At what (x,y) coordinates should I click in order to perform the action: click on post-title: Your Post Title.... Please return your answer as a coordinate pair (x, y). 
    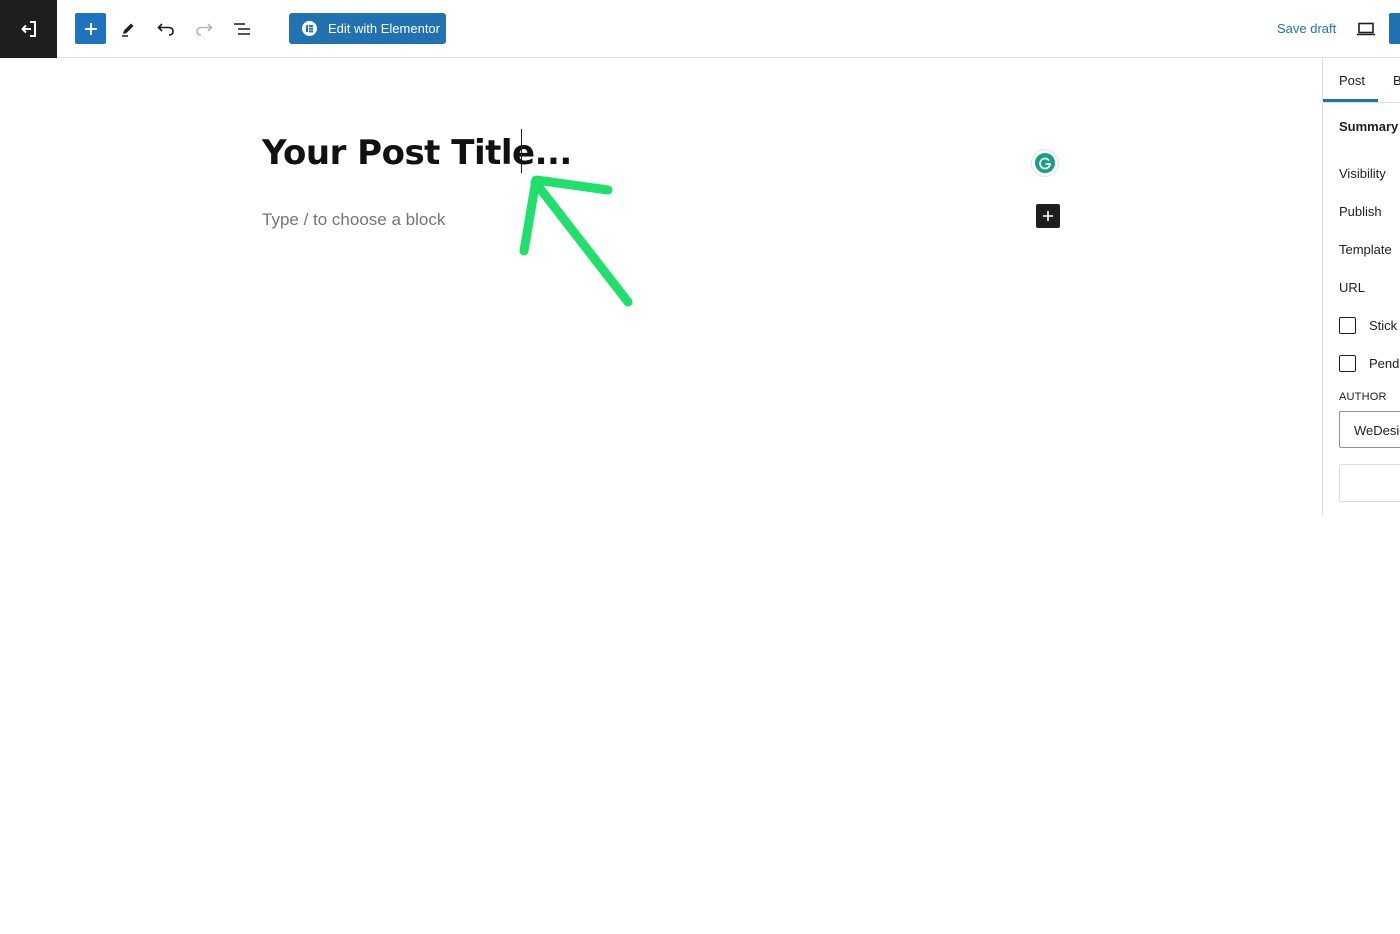
    Looking at the image, I should click on (417, 153).